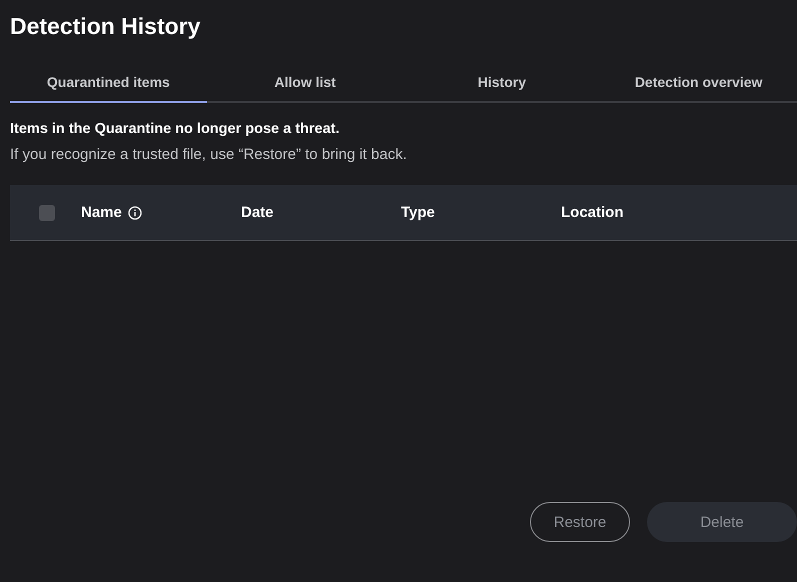 The height and width of the screenshot is (582, 797). Describe the element at coordinates (305, 85) in the screenshot. I see `tab: Allow list` at that location.